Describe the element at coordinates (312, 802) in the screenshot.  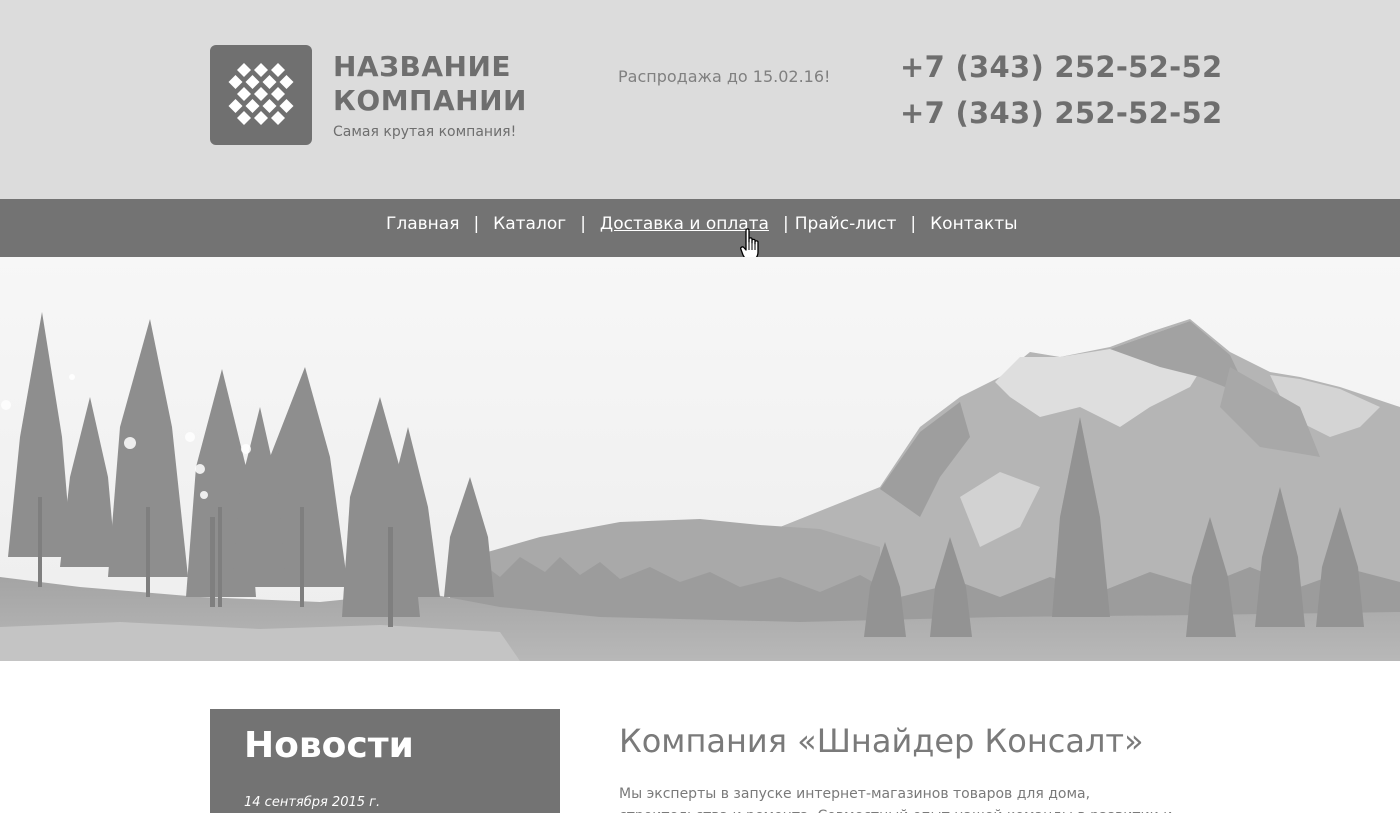
I see `news-date: 14 сентября 2015 г.` at that location.